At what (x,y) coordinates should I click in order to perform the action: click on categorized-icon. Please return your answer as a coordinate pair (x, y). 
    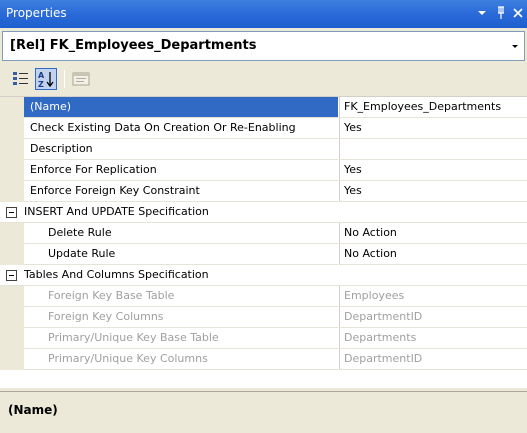
    Looking at the image, I should click on (20, 78).